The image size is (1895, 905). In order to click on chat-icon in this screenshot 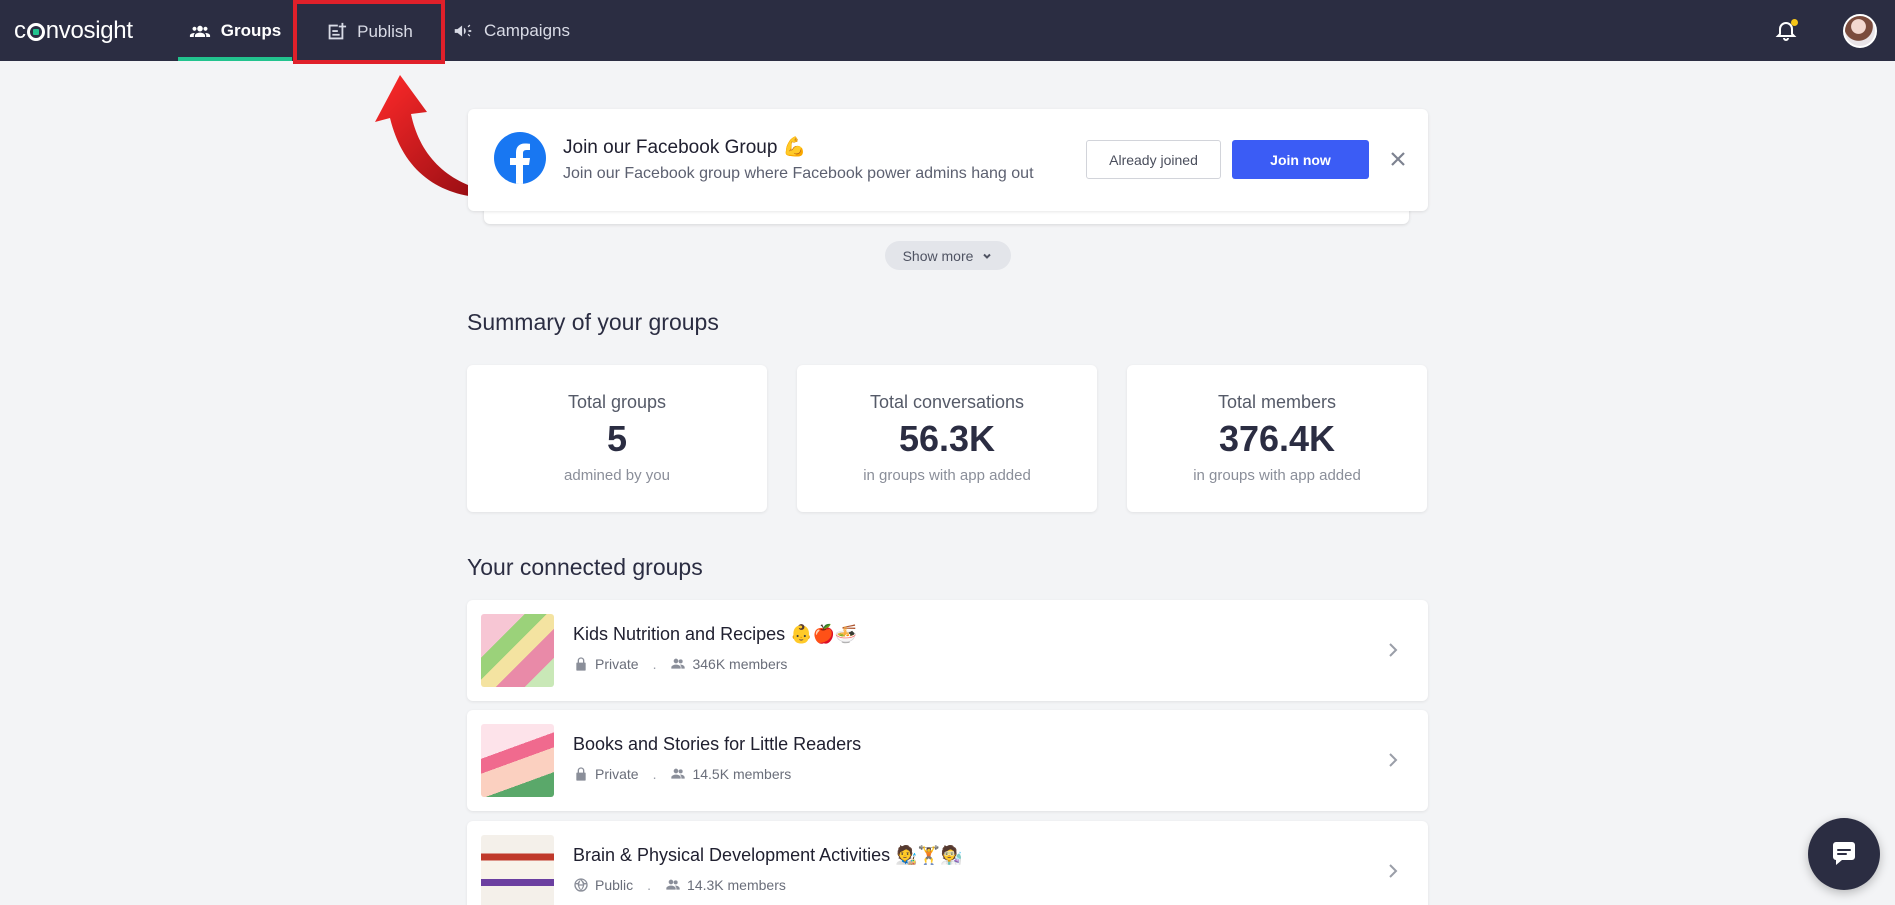, I will do `click(1844, 853)`.